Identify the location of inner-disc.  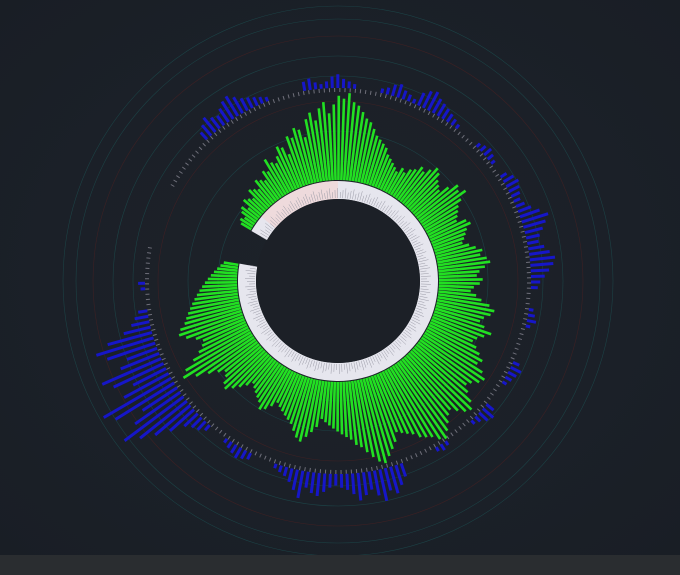
(338, 281).